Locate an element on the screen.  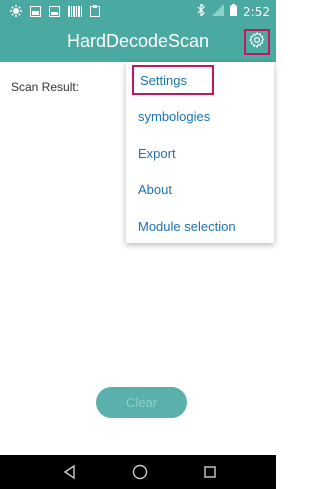
home-icon is located at coordinates (140, 472).